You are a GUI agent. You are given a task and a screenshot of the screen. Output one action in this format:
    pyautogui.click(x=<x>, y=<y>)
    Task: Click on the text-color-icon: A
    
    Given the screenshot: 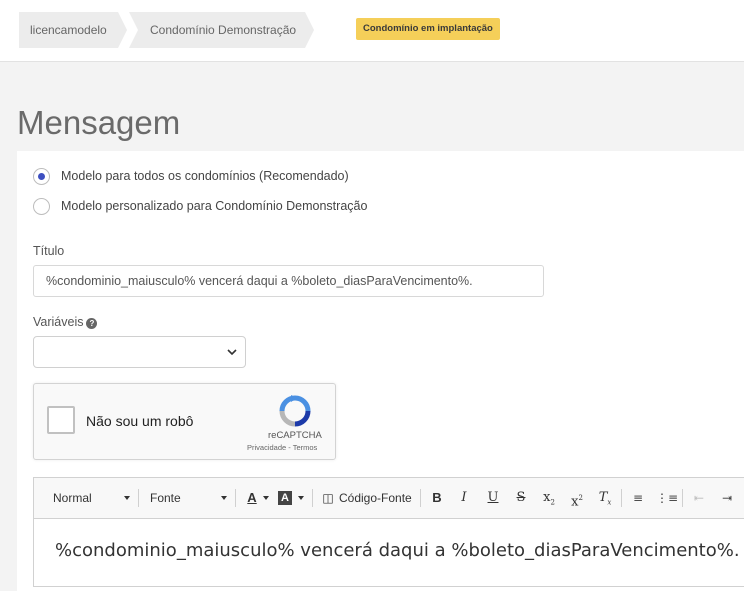 What is the action you would take?
    pyautogui.click(x=252, y=498)
    